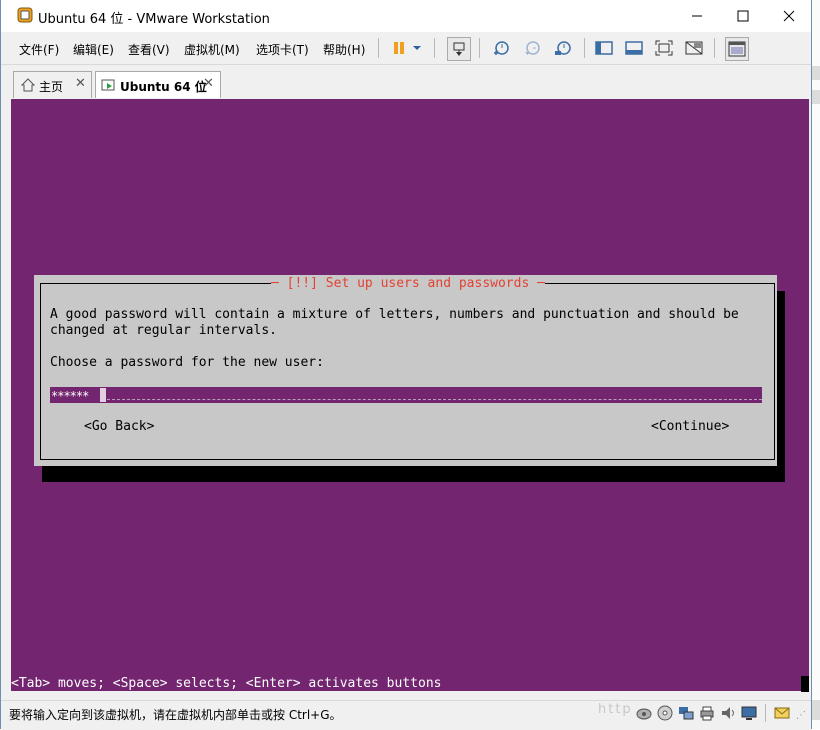 Image resolution: width=820 pixels, height=730 pixels. What do you see at coordinates (282, 49) in the screenshot?
I see `menu-tabs: 选项卡(T)` at bounding box center [282, 49].